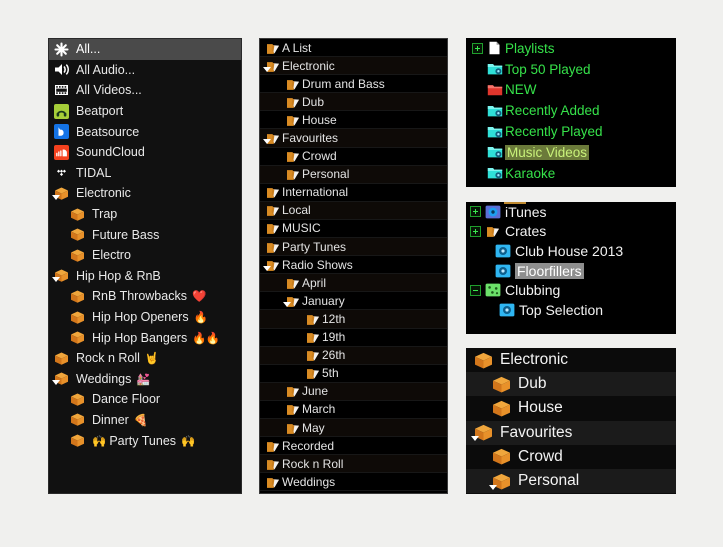  What do you see at coordinates (145, 173) in the screenshot?
I see `source-row: TIDAL` at bounding box center [145, 173].